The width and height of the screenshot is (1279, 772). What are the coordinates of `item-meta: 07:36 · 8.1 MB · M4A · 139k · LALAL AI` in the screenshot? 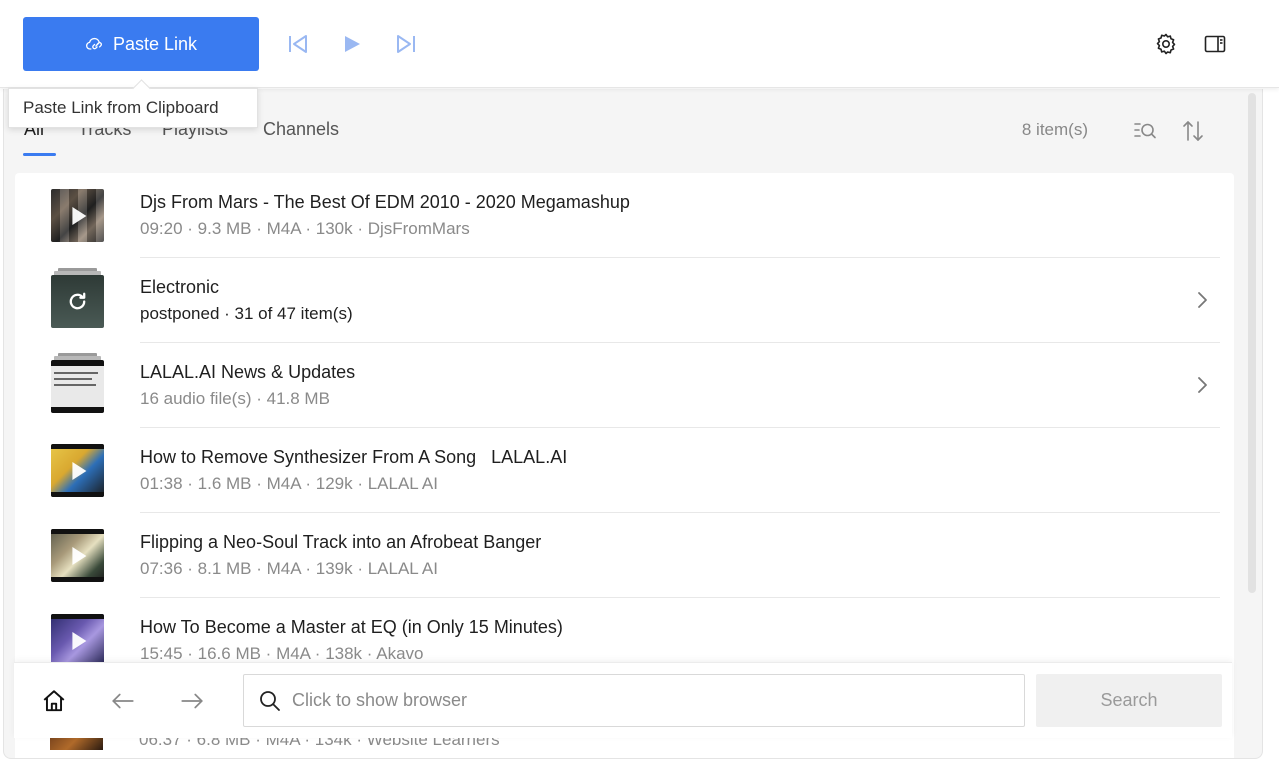 It's located at (289, 568).